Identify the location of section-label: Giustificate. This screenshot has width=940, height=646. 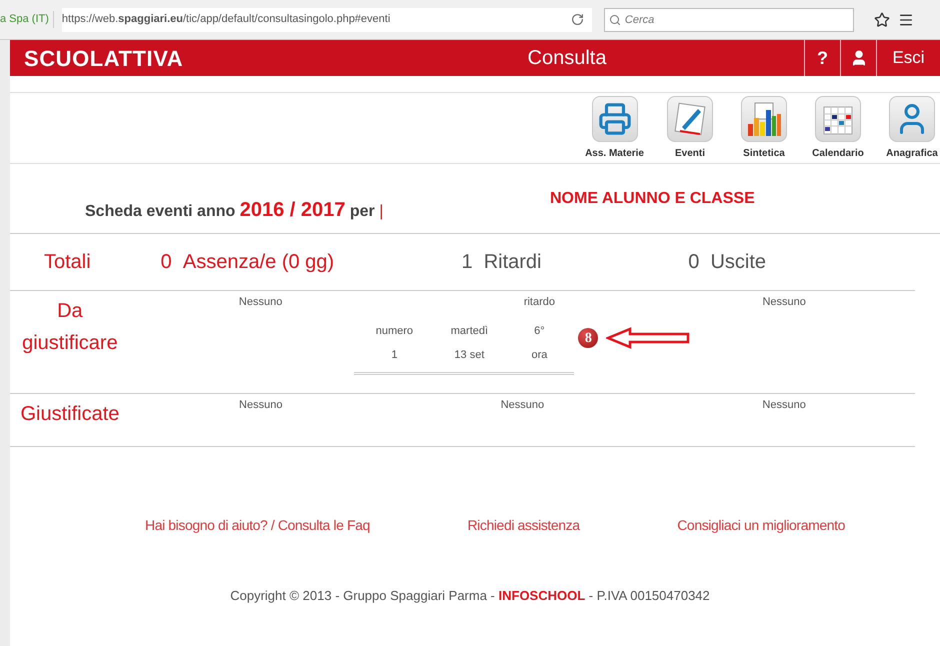
(69, 414).